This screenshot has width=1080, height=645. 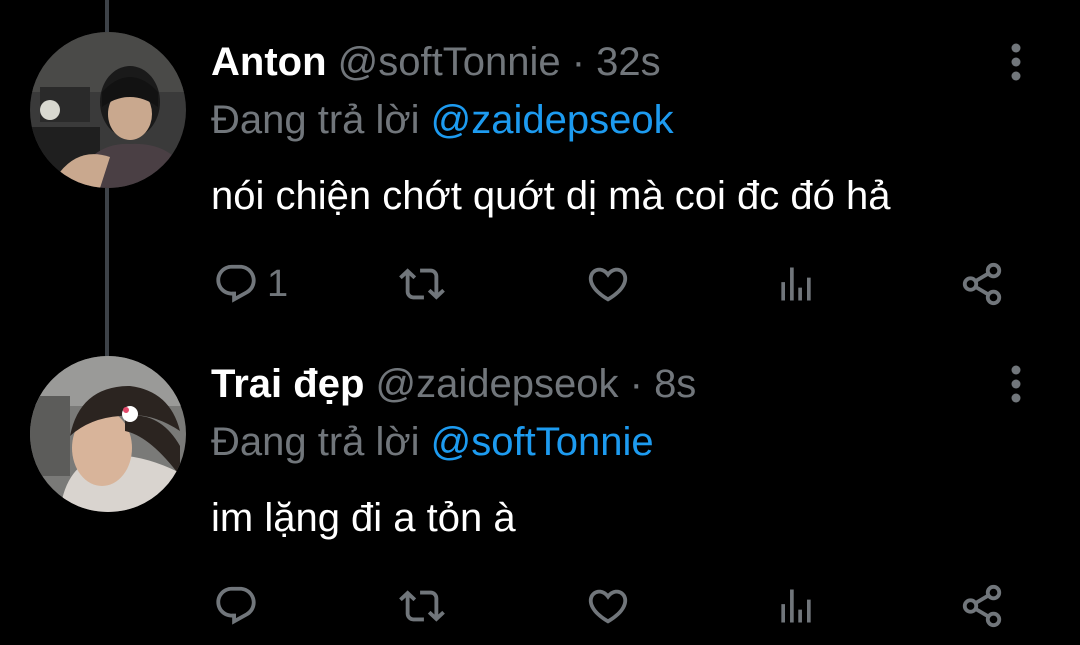 What do you see at coordinates (675, 384) in the screenshot?
I see `timestamp: 8s` at bounding box center [675, 384].